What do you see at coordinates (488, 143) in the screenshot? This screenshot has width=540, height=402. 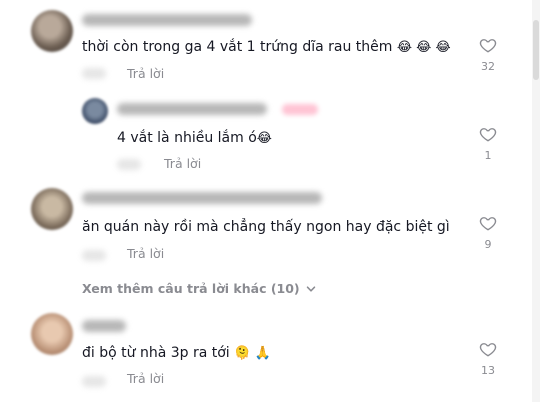 I see `like-button: 1` at bounding box center [488, 143].